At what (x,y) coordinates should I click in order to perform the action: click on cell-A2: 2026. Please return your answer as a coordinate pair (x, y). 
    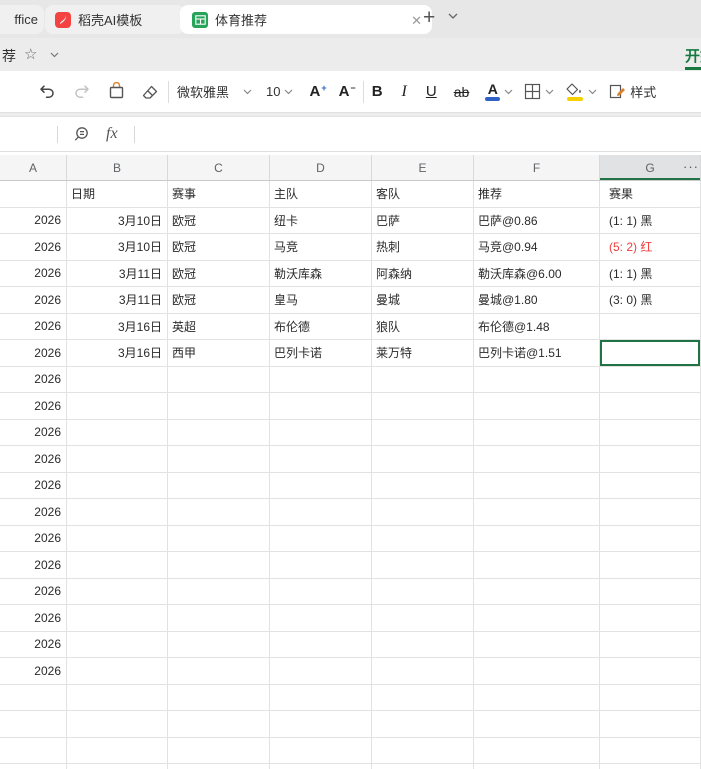
    Looking at the image, I should click on (33, 220).